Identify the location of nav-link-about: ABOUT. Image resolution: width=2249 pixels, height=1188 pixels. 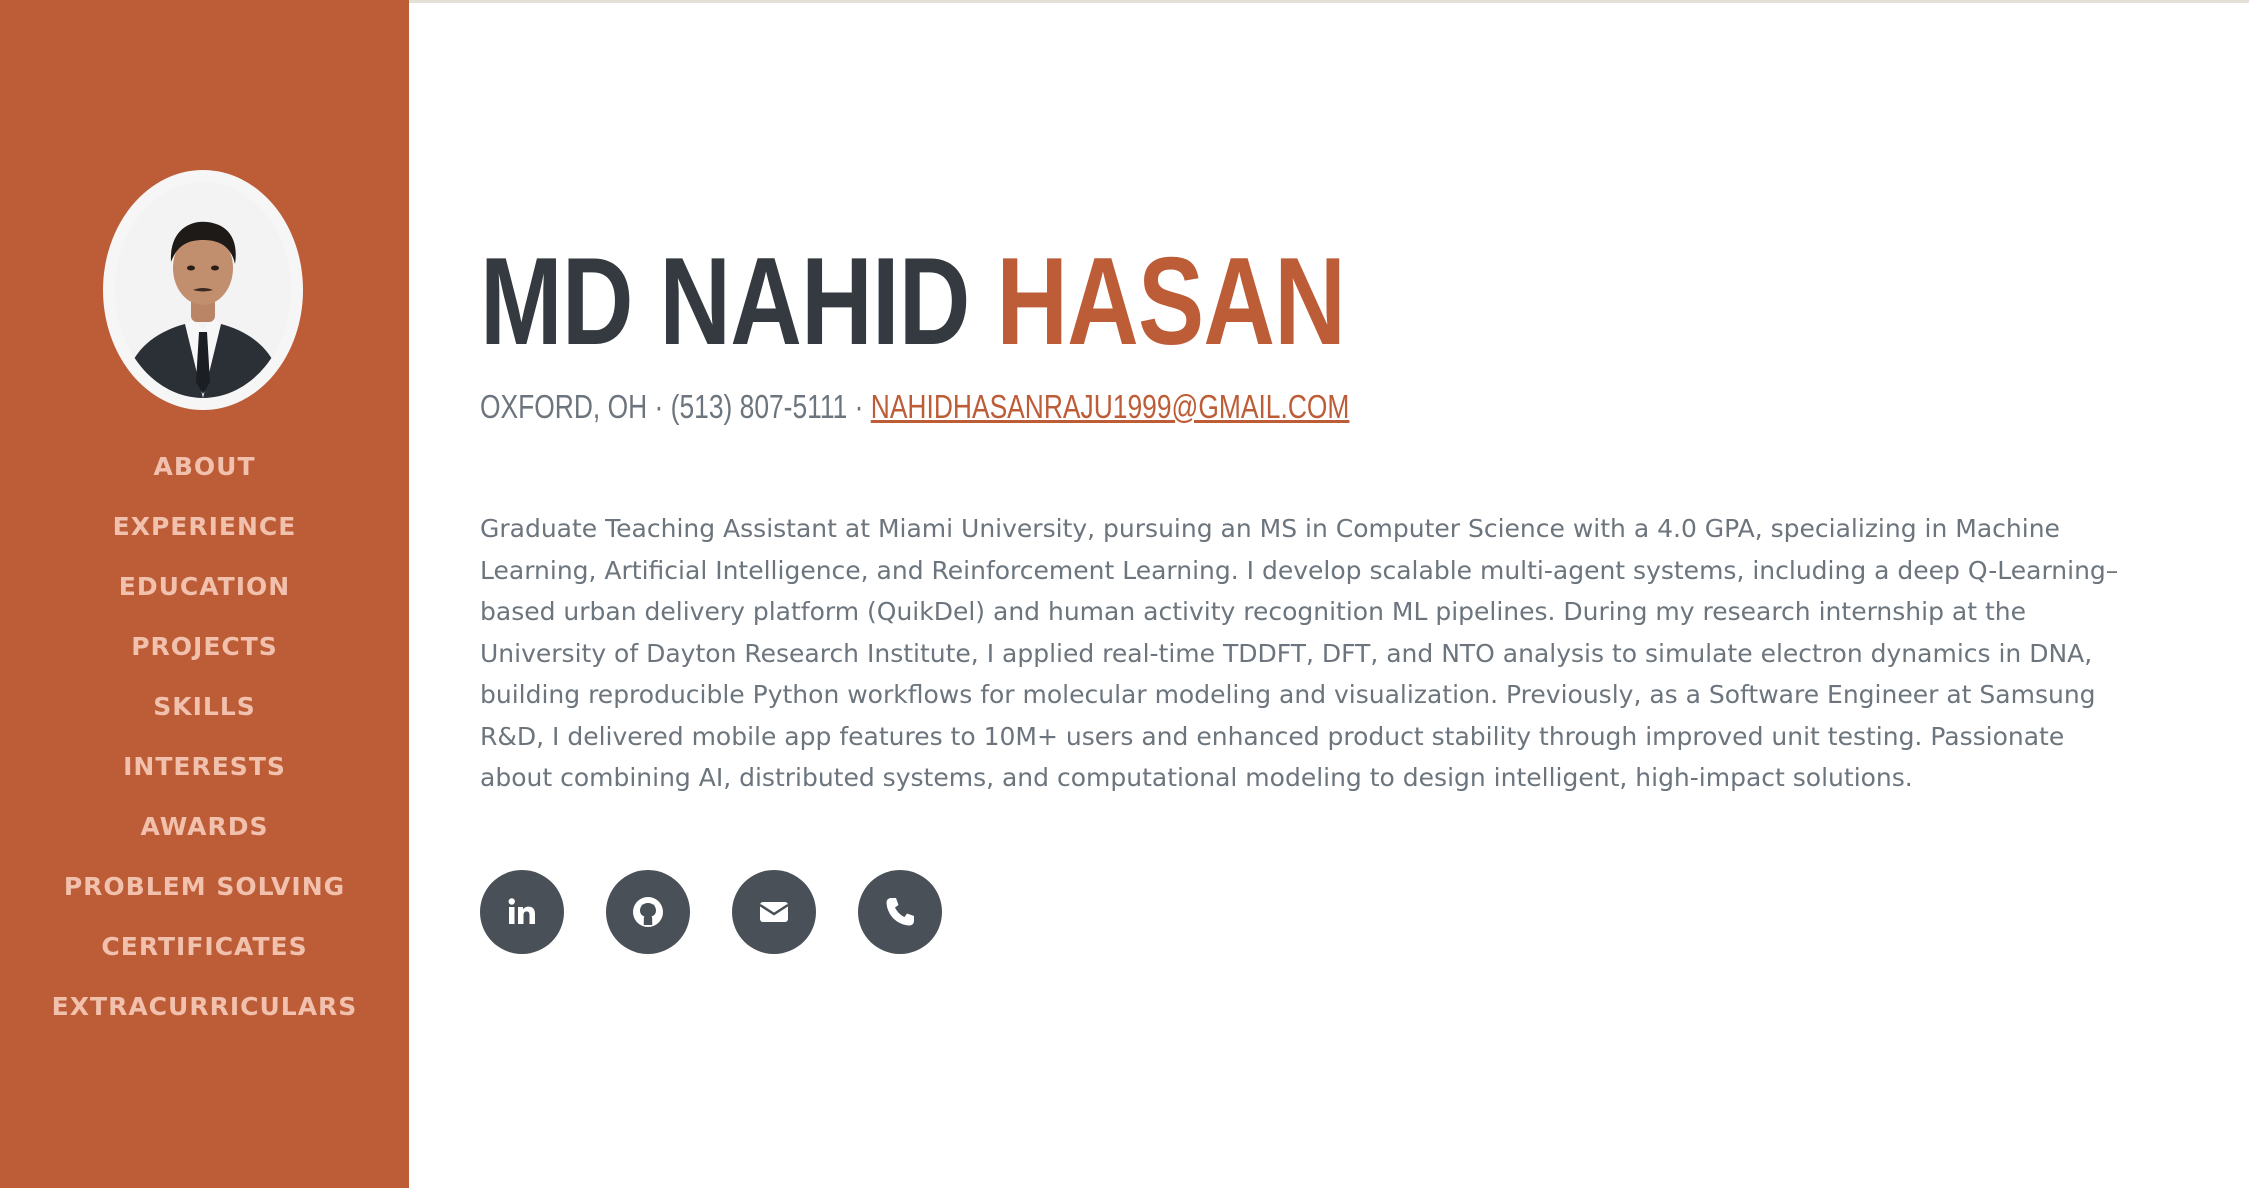
(204, 466).